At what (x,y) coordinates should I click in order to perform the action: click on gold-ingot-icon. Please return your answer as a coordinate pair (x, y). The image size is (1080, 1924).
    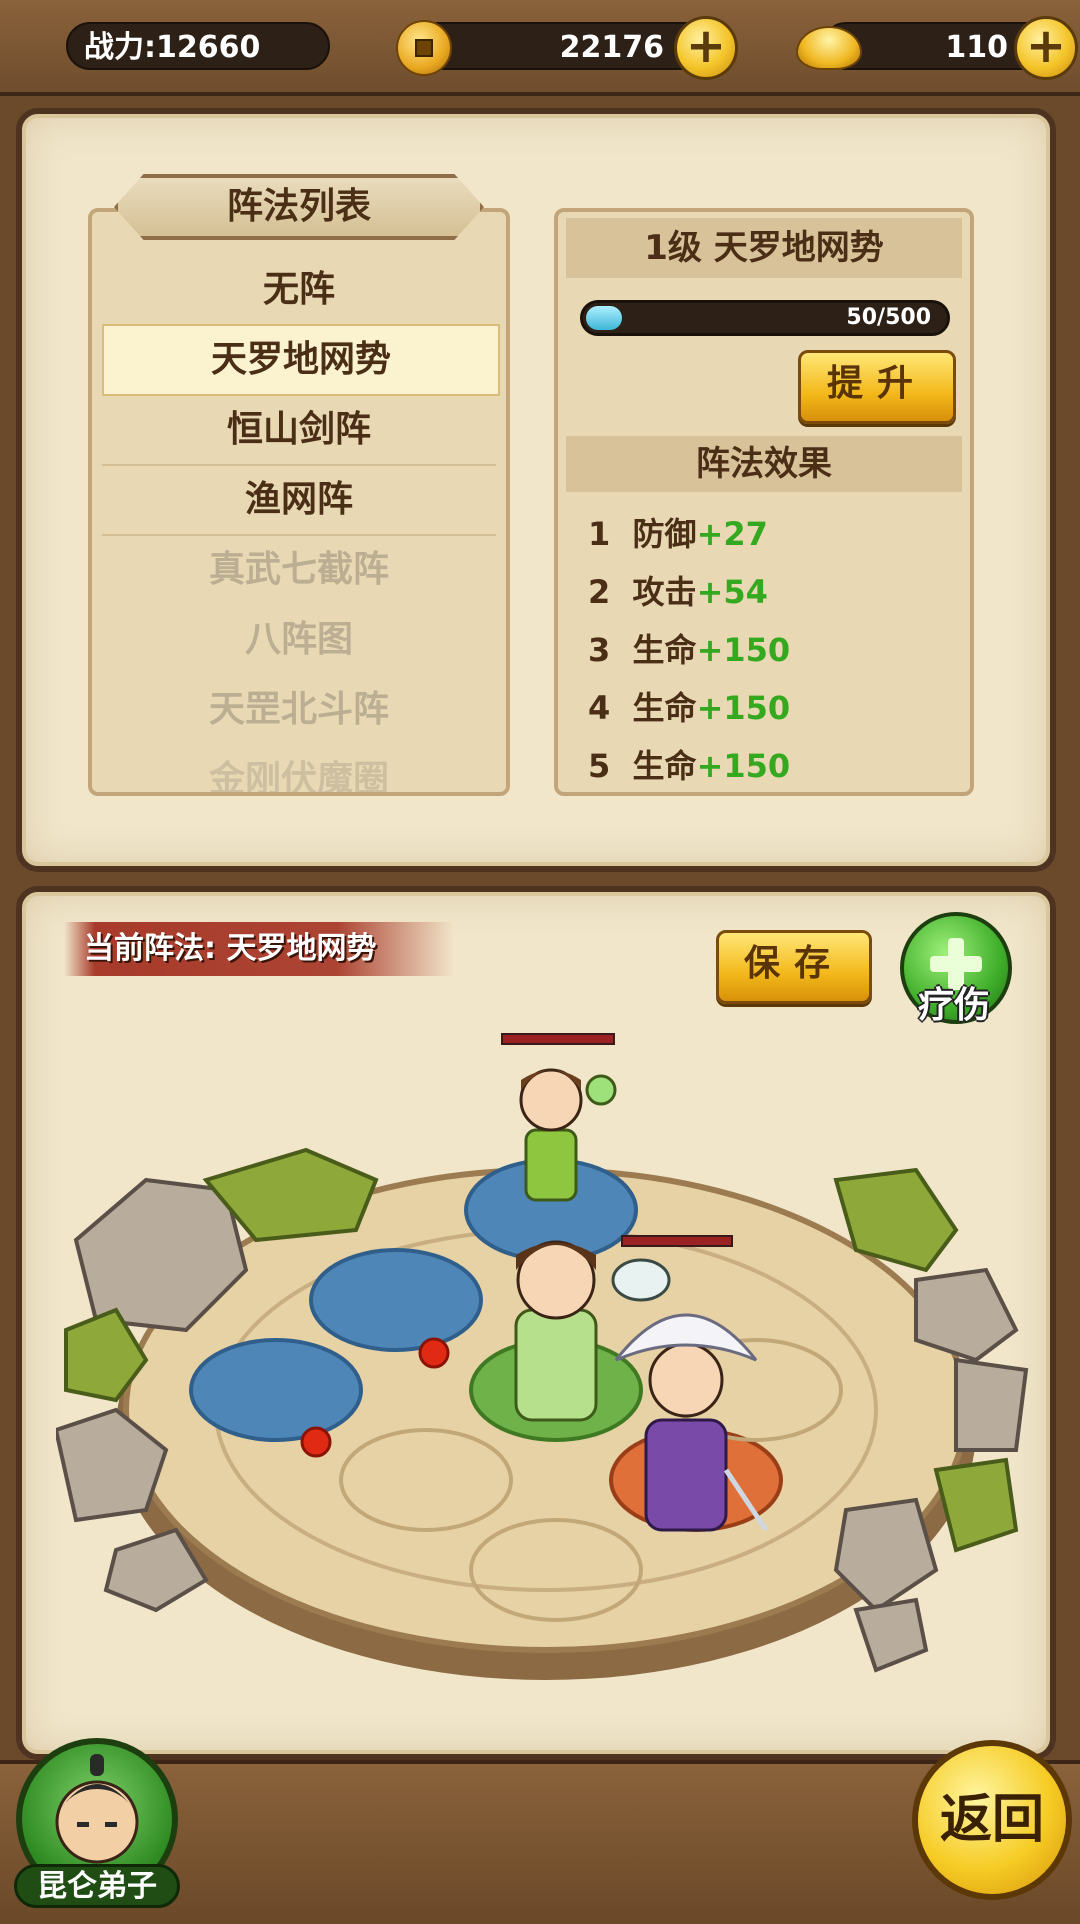
    Looking at the image, I should click on (829, 48).